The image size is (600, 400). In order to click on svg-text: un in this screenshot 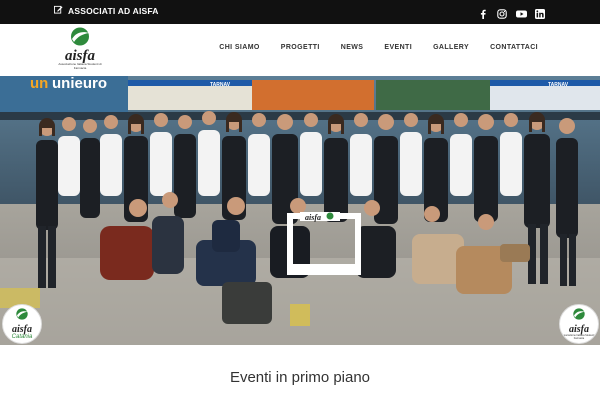, I will do `click(39, 84)`.